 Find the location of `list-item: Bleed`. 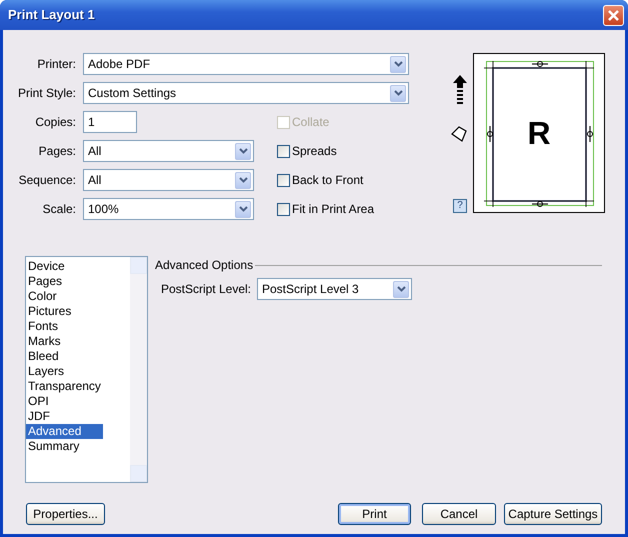

list-item: Bleed is located at coordinates (64, 356).